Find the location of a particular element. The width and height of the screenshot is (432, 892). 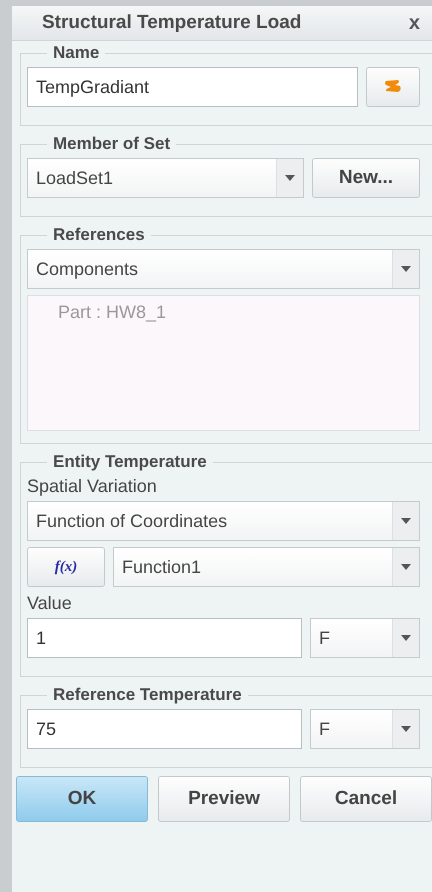

reference-temperature-field: 75 is located at coordinates (164, 729).